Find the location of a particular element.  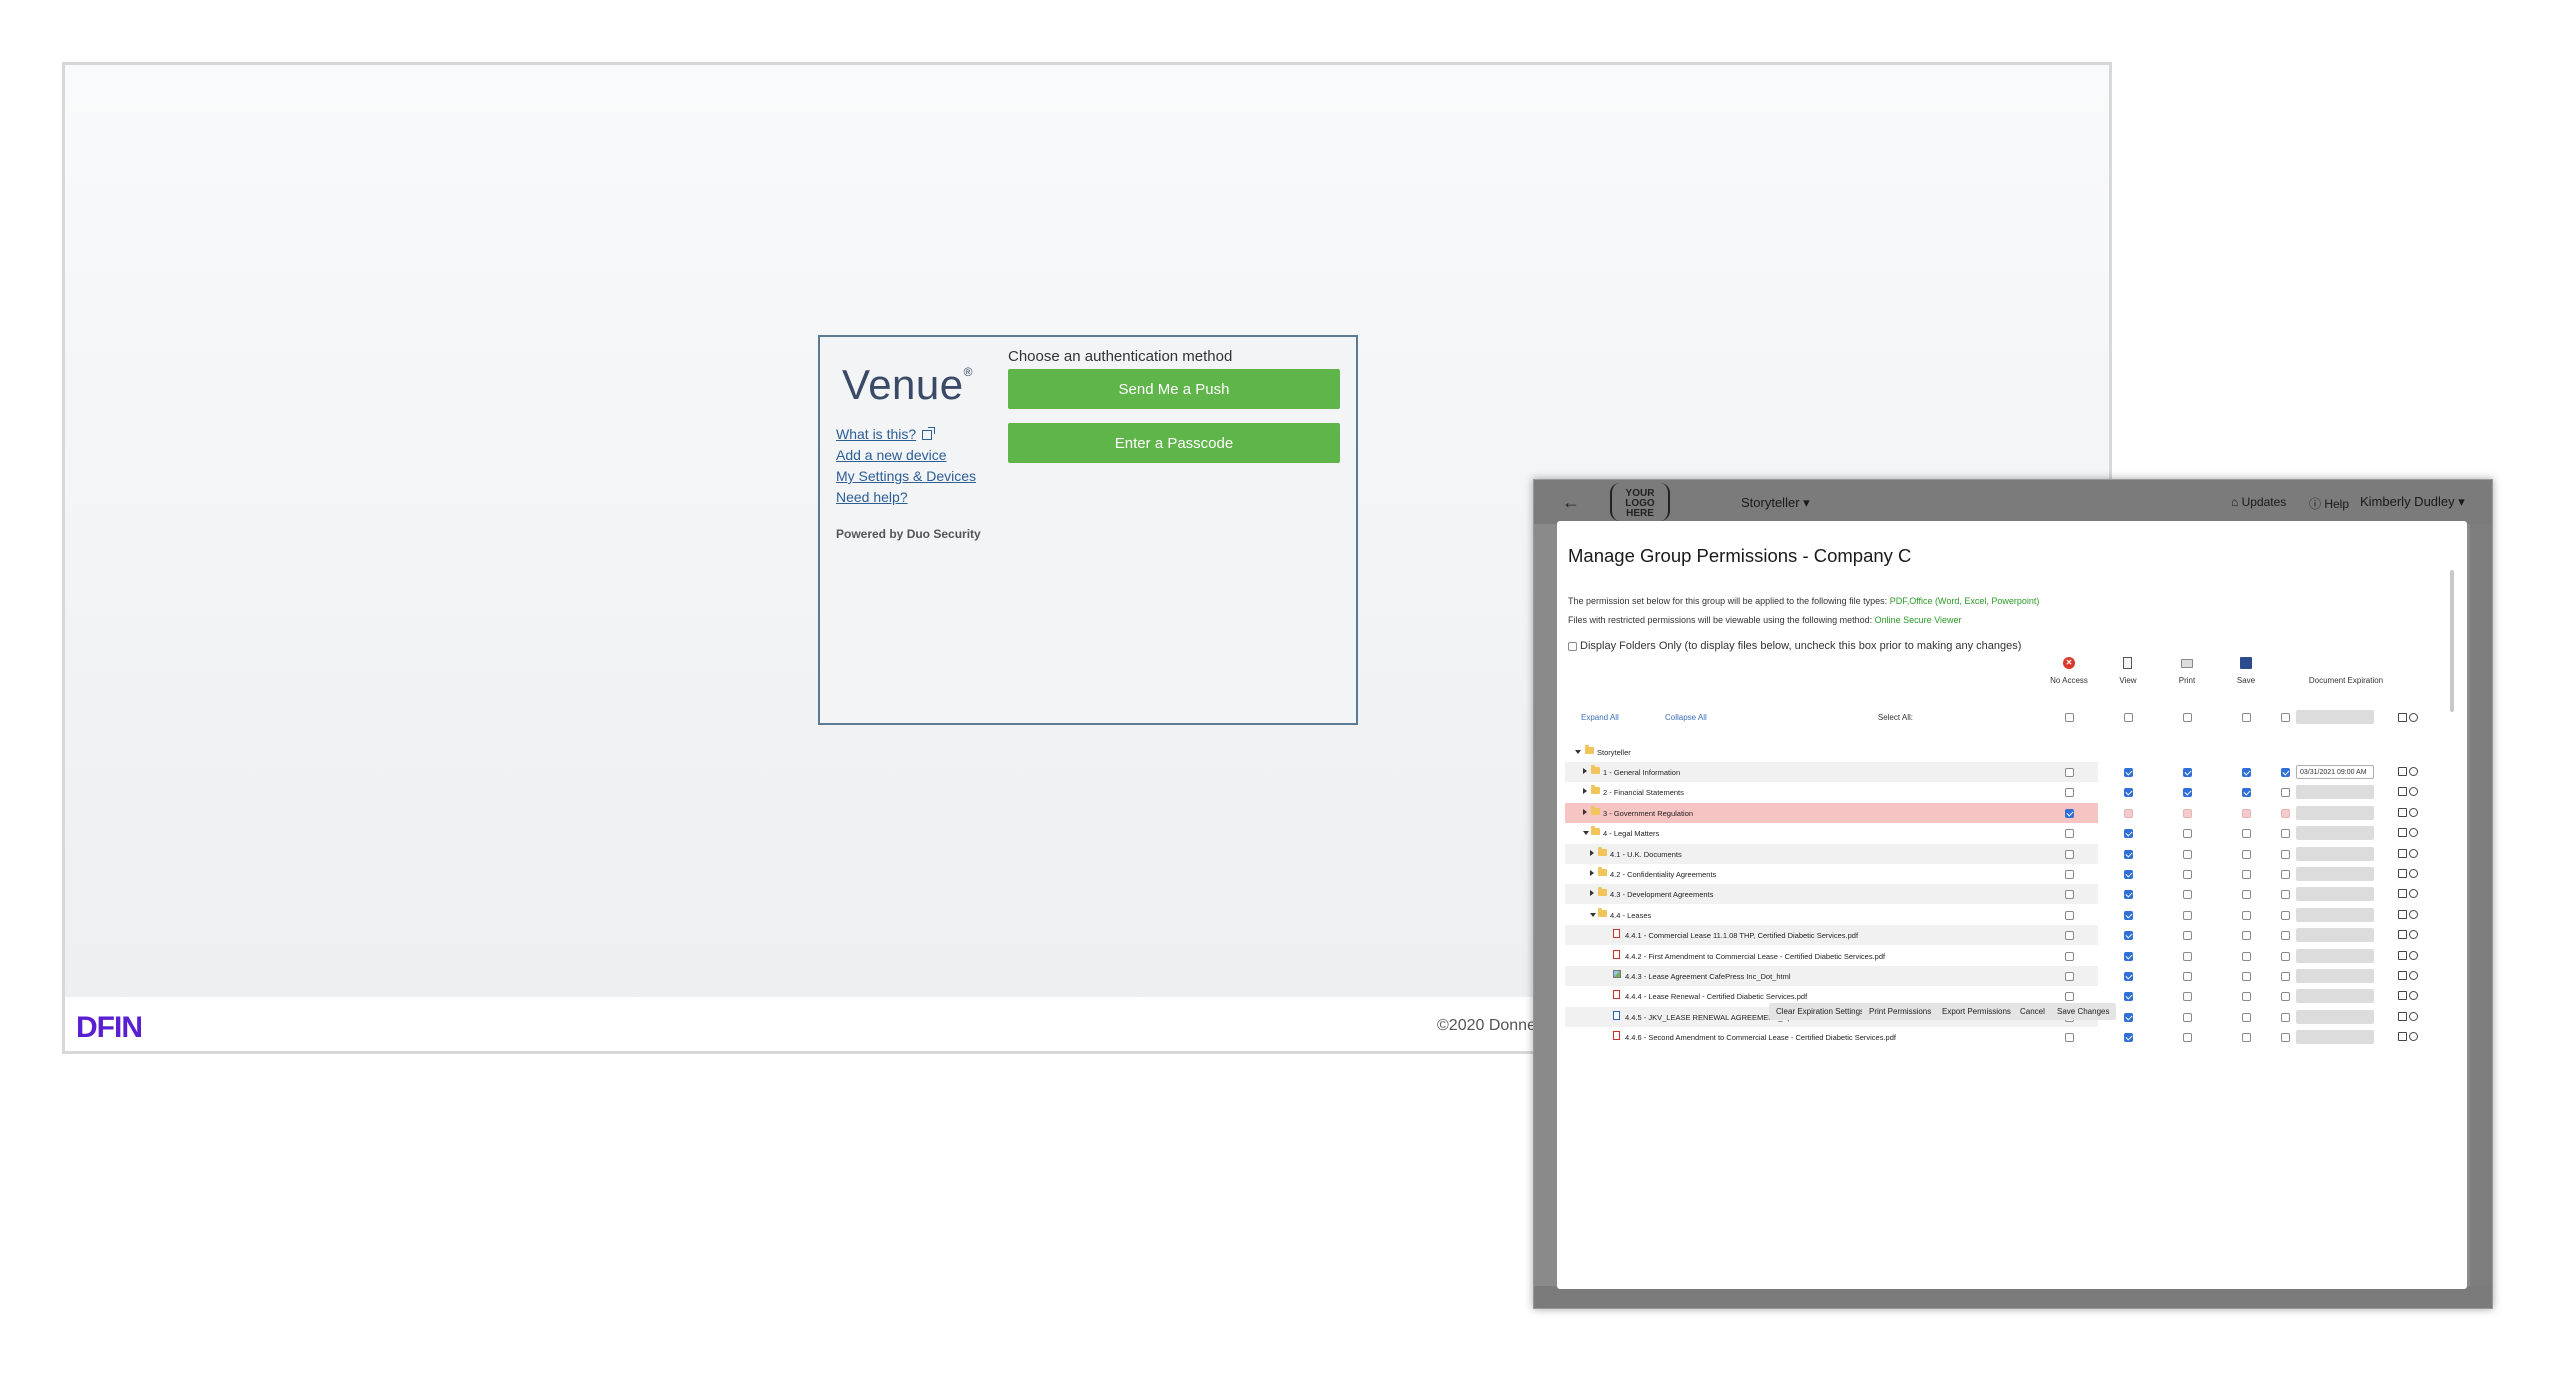

help-link: ⓘ Help is located at coordinates (2329, 503).